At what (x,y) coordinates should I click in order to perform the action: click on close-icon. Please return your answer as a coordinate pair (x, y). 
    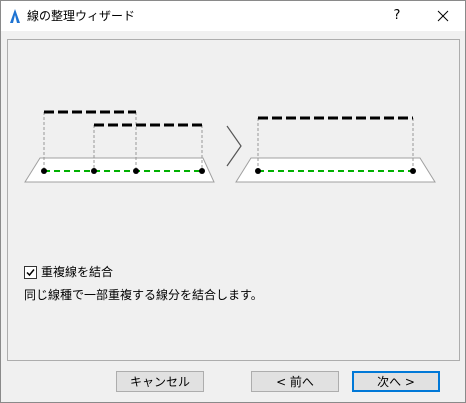
    Looking at the image, I should click on (443, 16).